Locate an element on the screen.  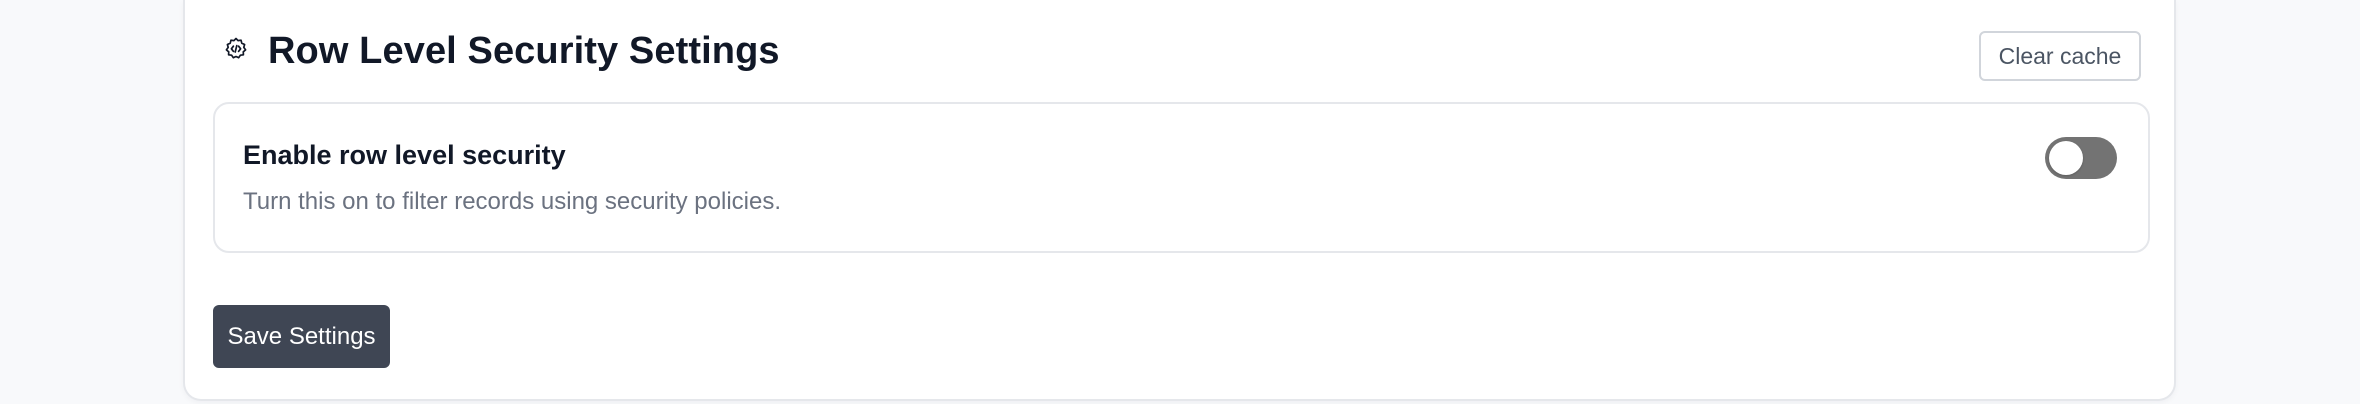
rls-toggle is located at coordinates (2081, 158).